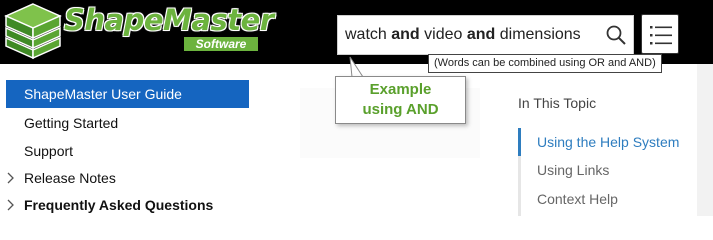 The image size is (713, 240). I want to click on topic-link-using-links: Using Links, so click(573, 170).